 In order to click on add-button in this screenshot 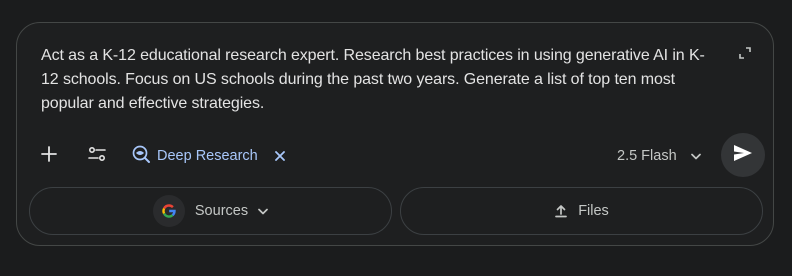, I will do `click(49, 156)`.